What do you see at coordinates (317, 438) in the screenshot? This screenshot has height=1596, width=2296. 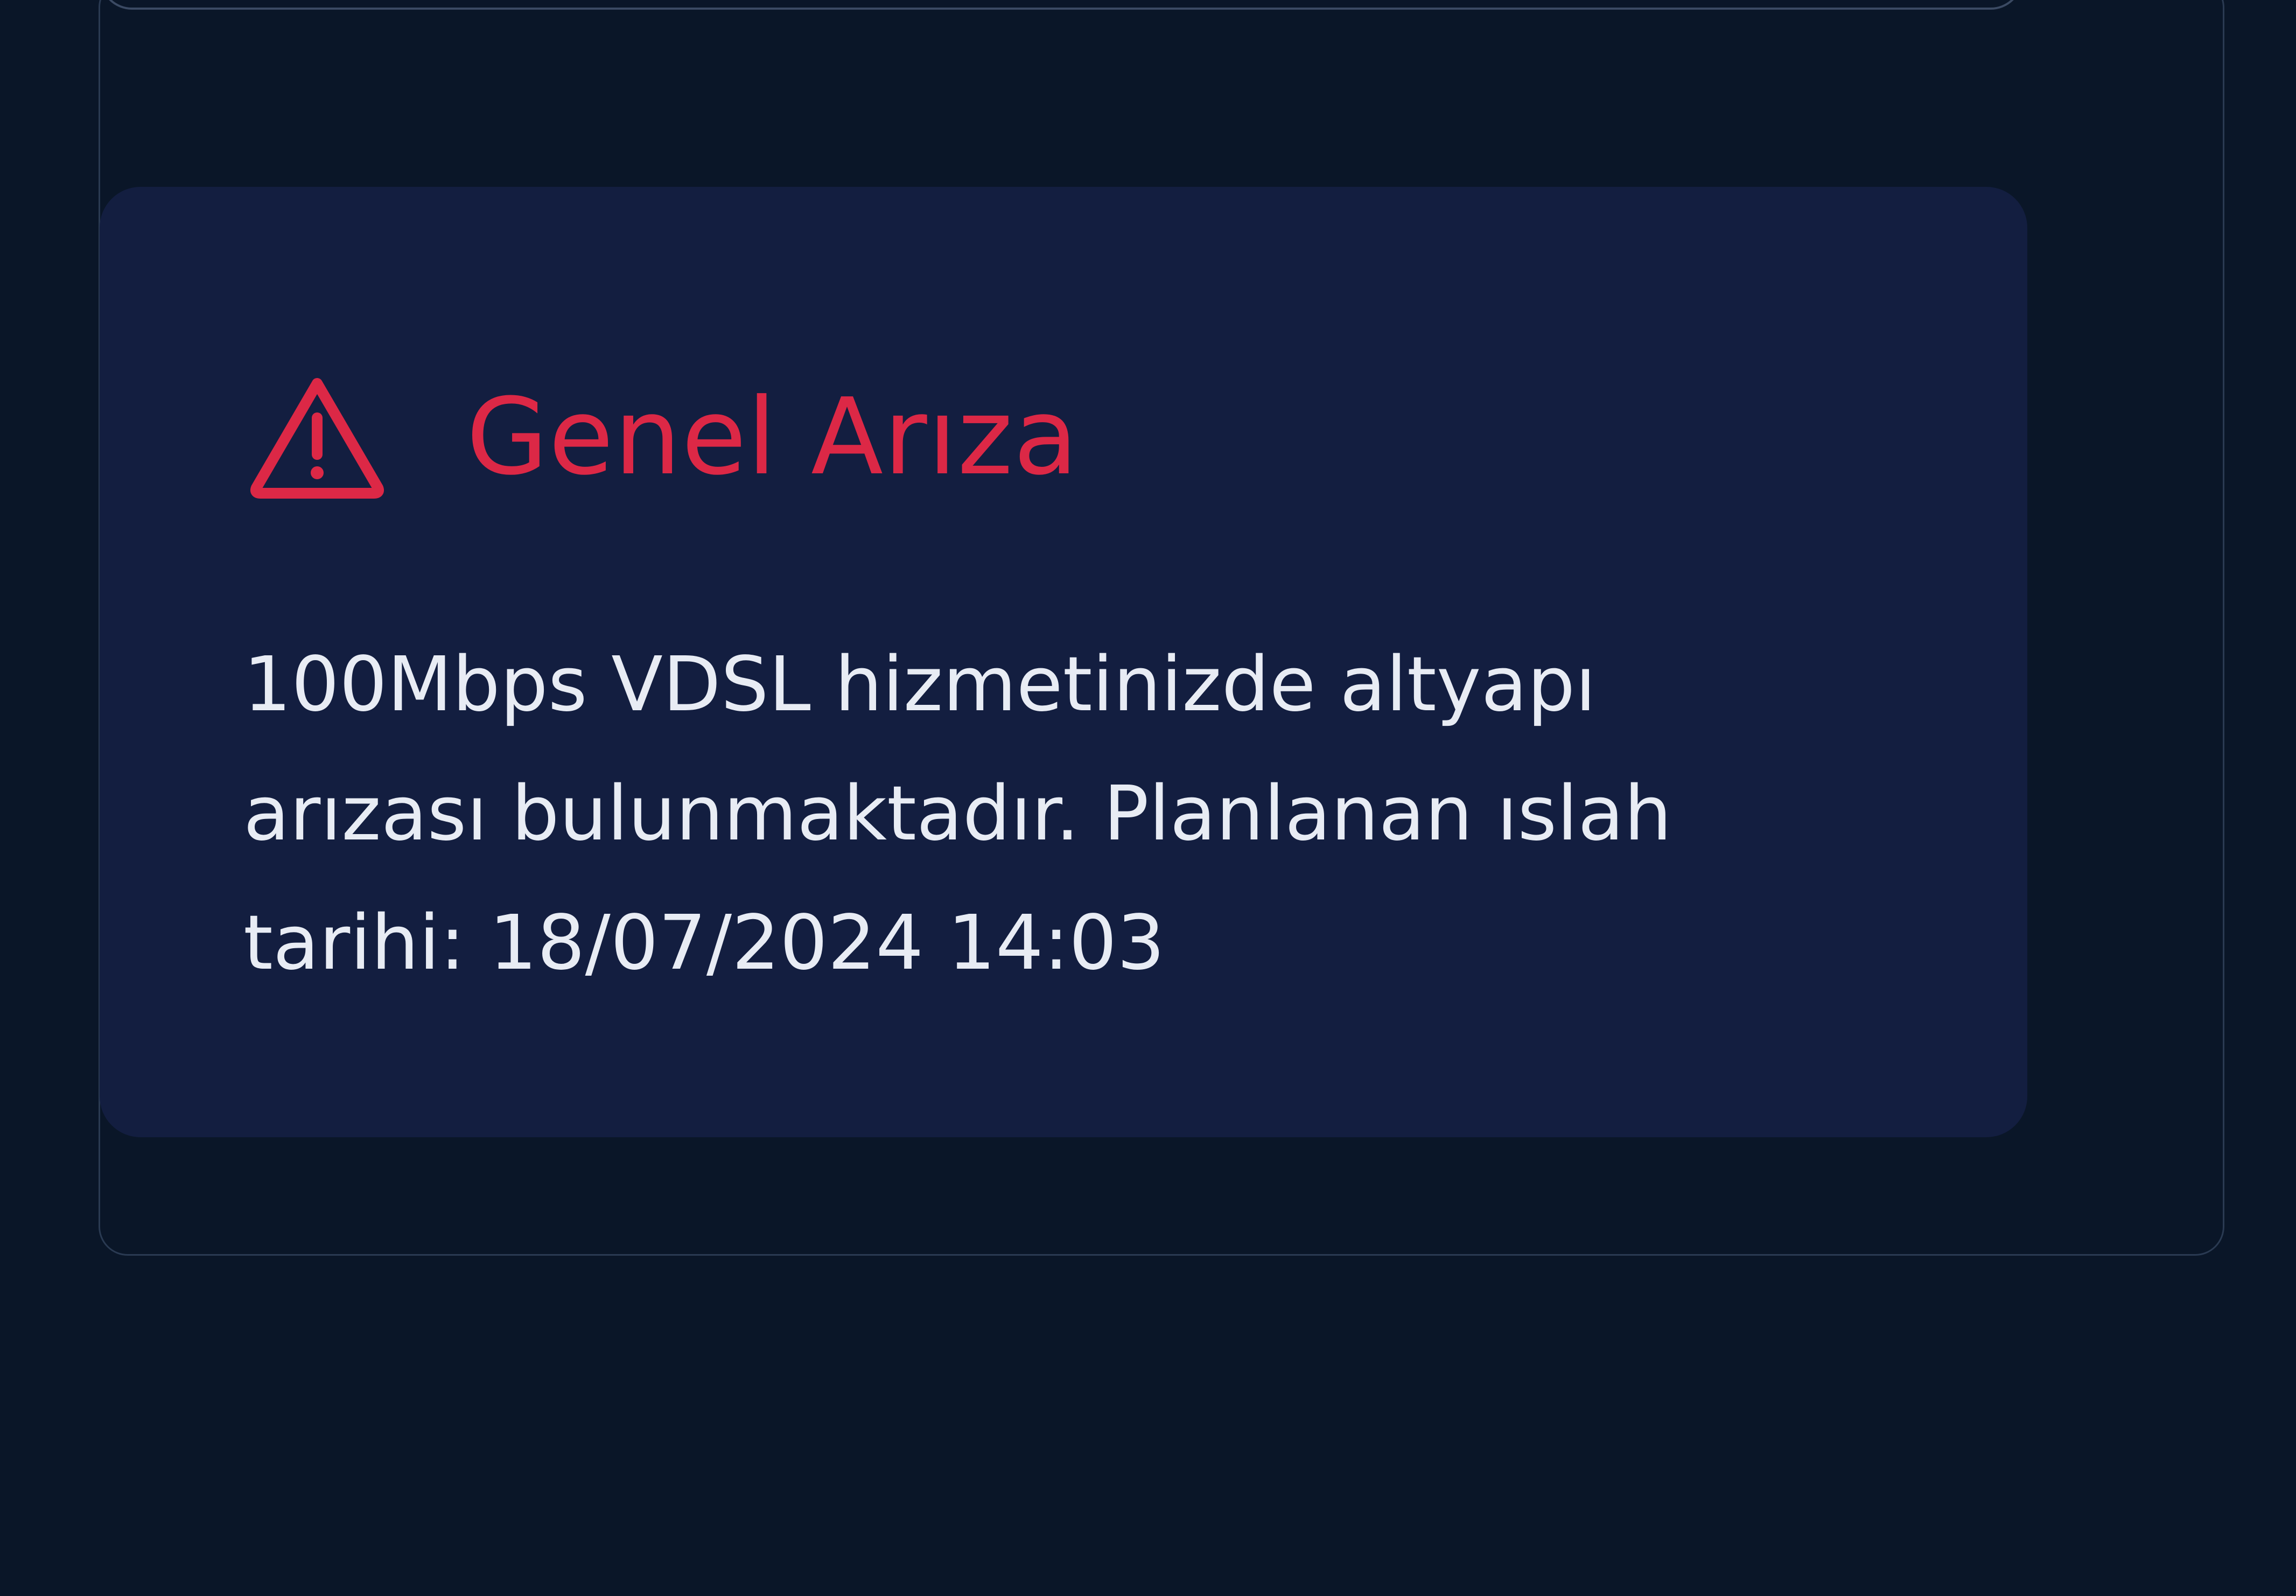 I see `warning-triangle-icon` at bounding box center [317, 438].